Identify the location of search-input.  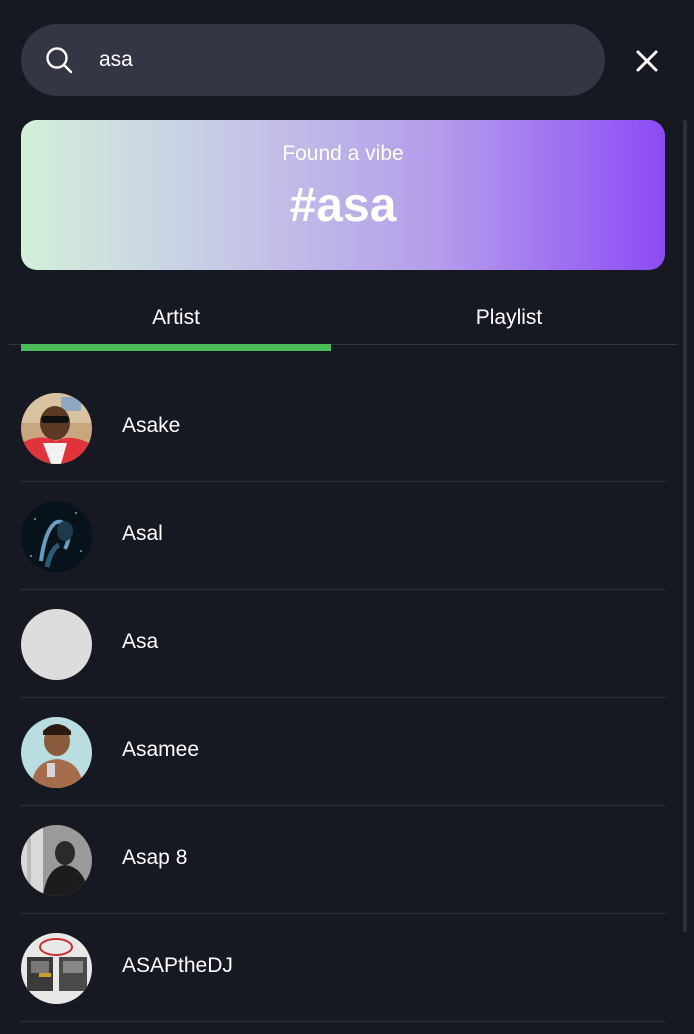
(339, 60).